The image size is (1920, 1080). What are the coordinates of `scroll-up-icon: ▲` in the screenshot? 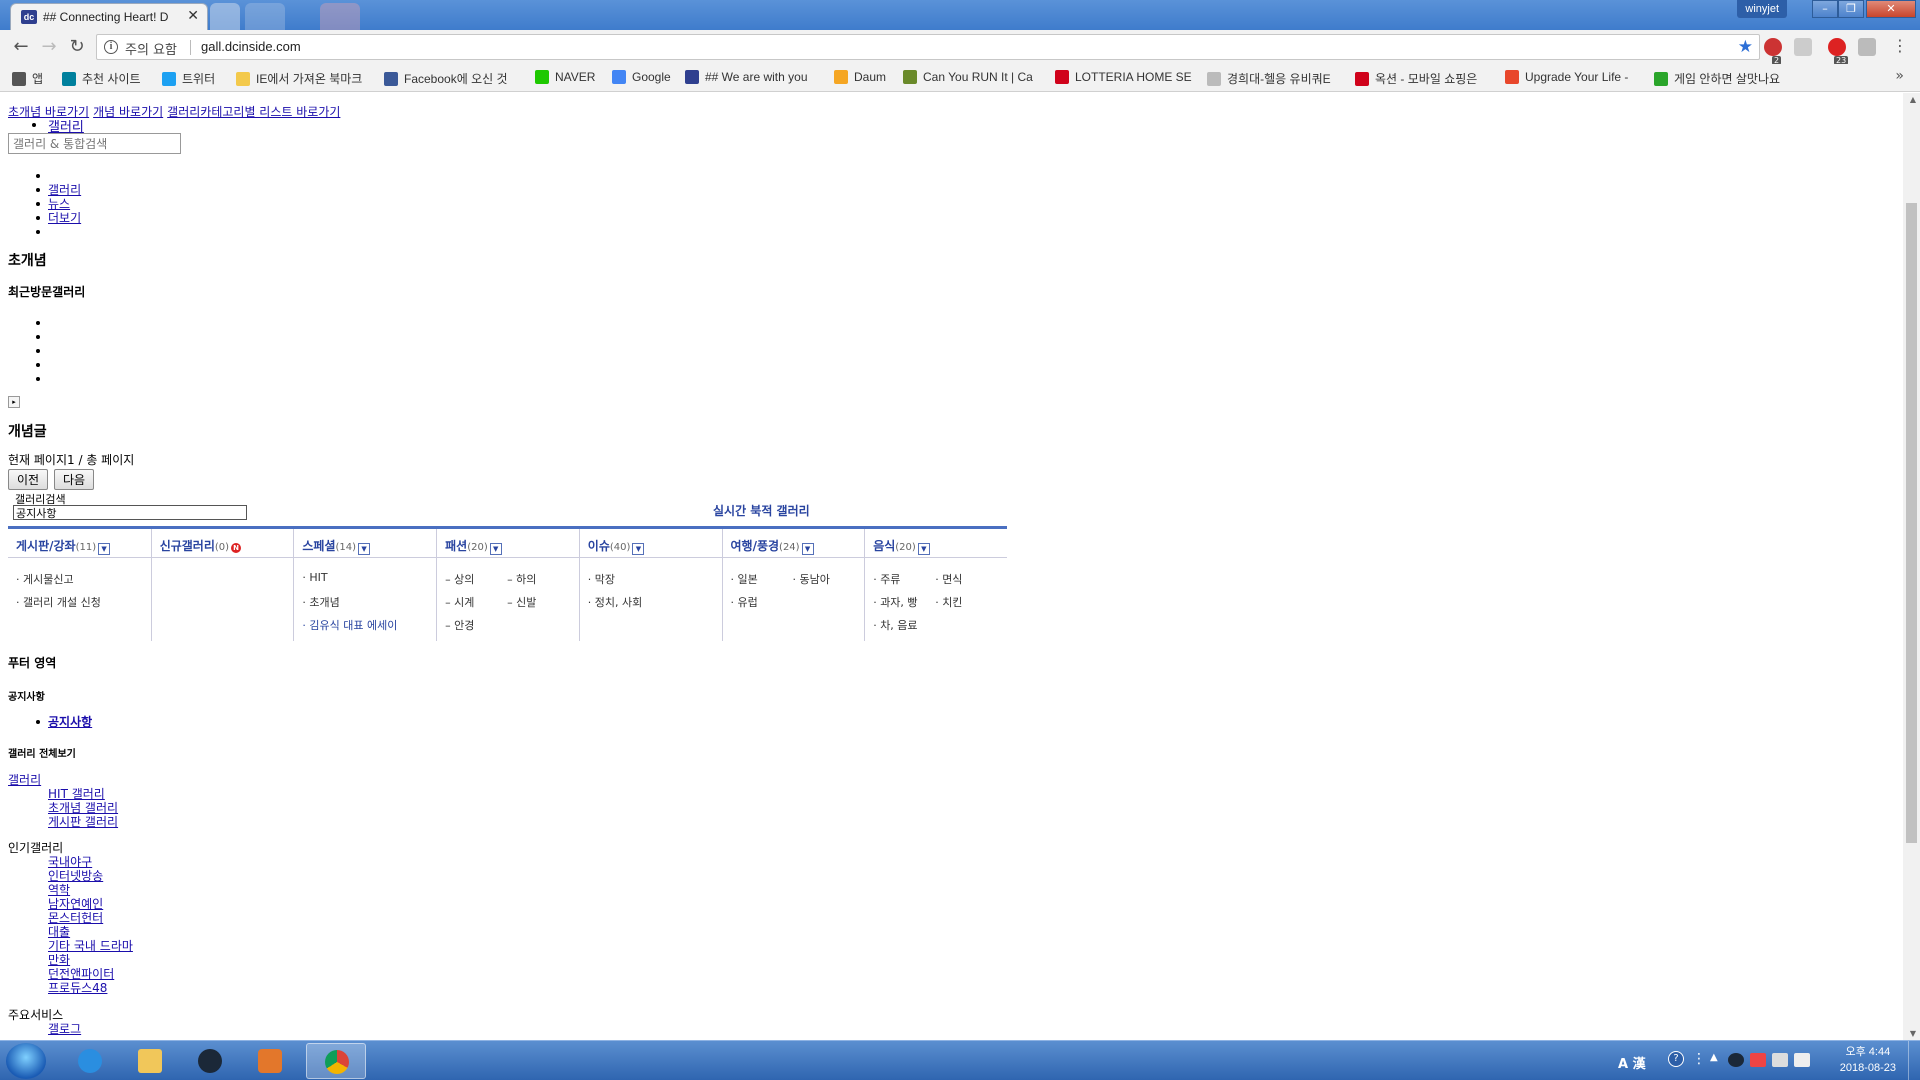 It's located at (1913, 99).